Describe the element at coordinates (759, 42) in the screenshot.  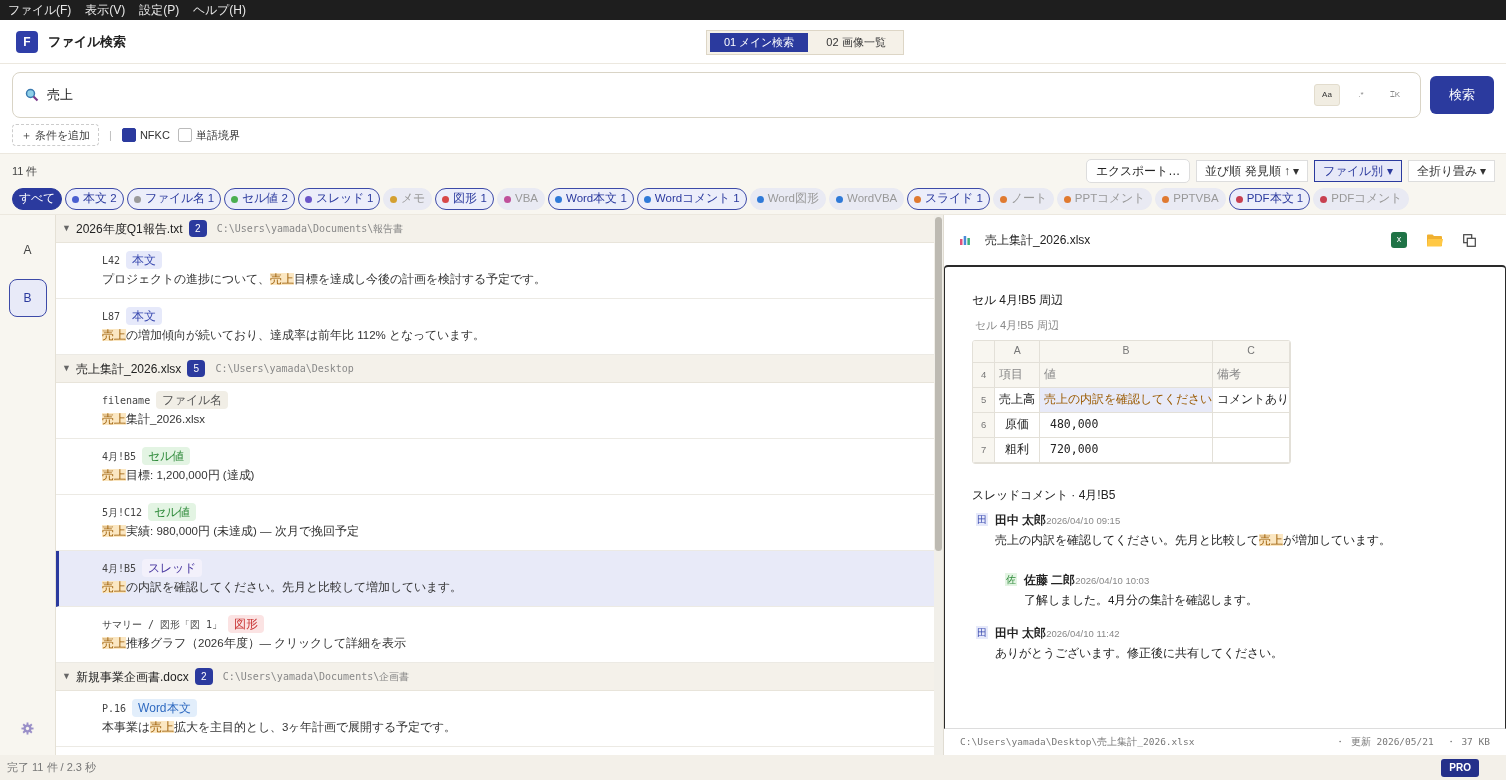
I see `view-tab: 01 メイン検索` at that location.